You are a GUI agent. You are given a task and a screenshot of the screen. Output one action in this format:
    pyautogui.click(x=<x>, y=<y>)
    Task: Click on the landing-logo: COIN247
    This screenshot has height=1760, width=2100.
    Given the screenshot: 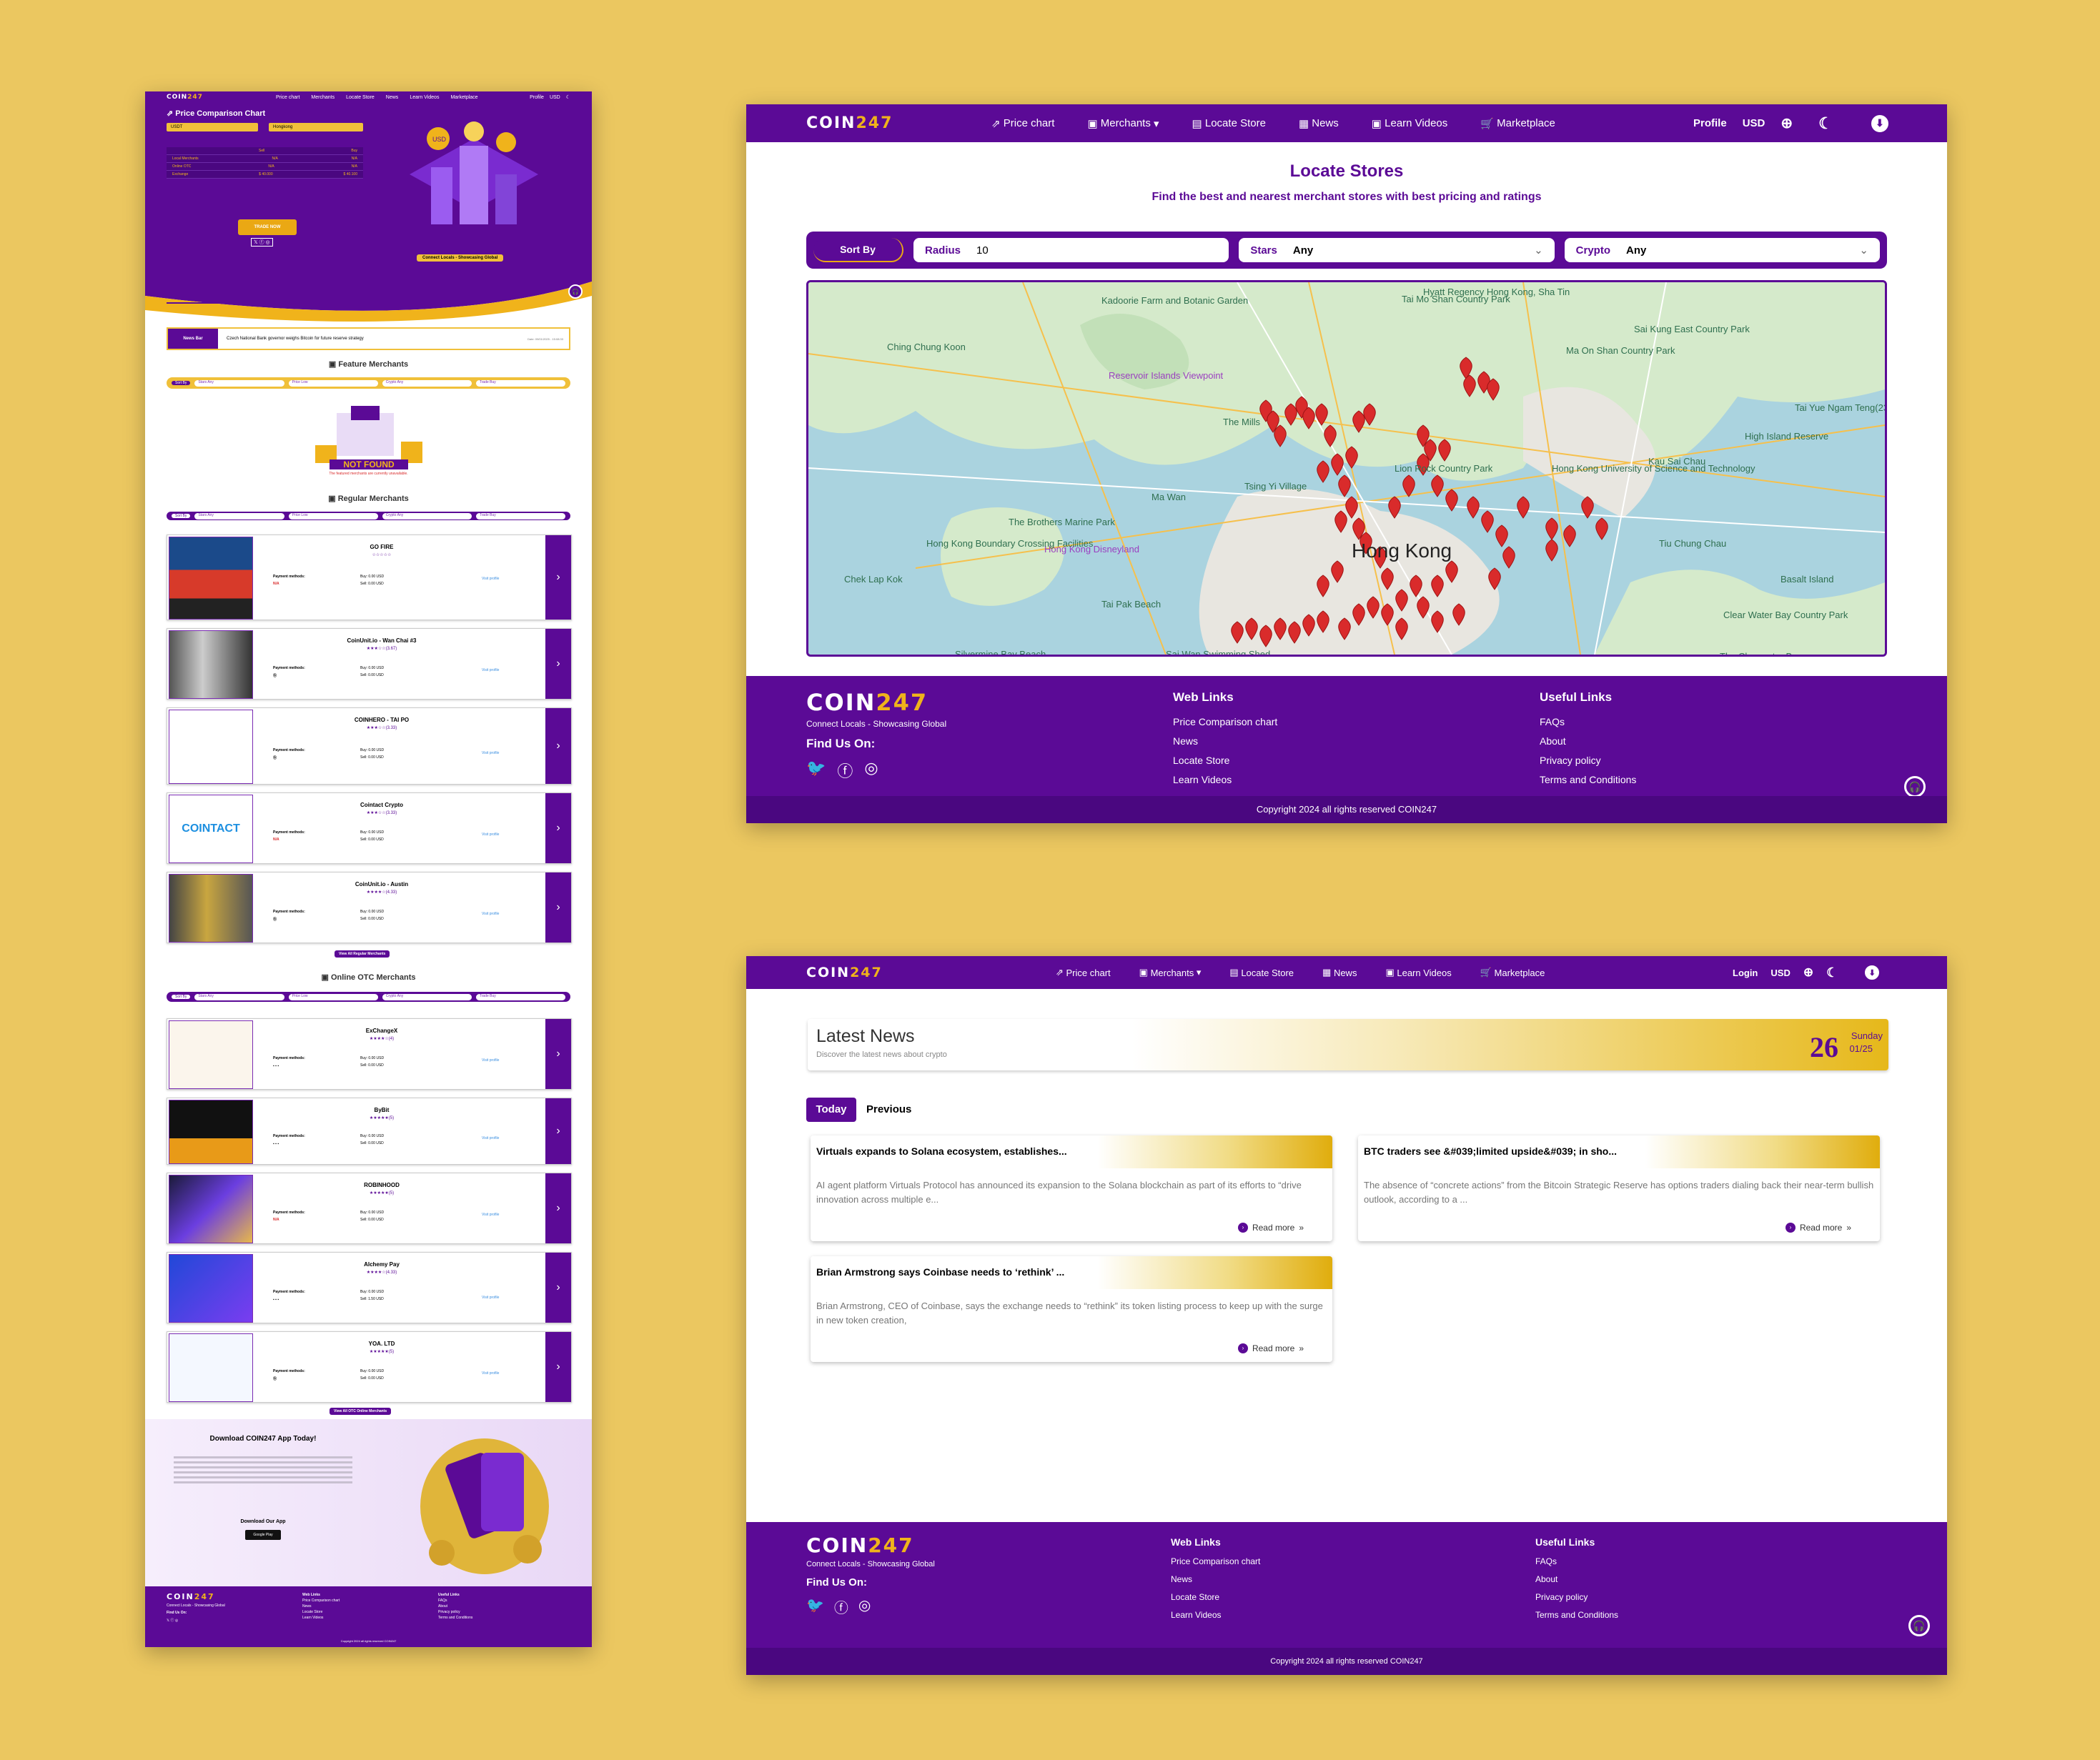 What is the action you would take?
    pyautogui.click(x=185, y=97)
    